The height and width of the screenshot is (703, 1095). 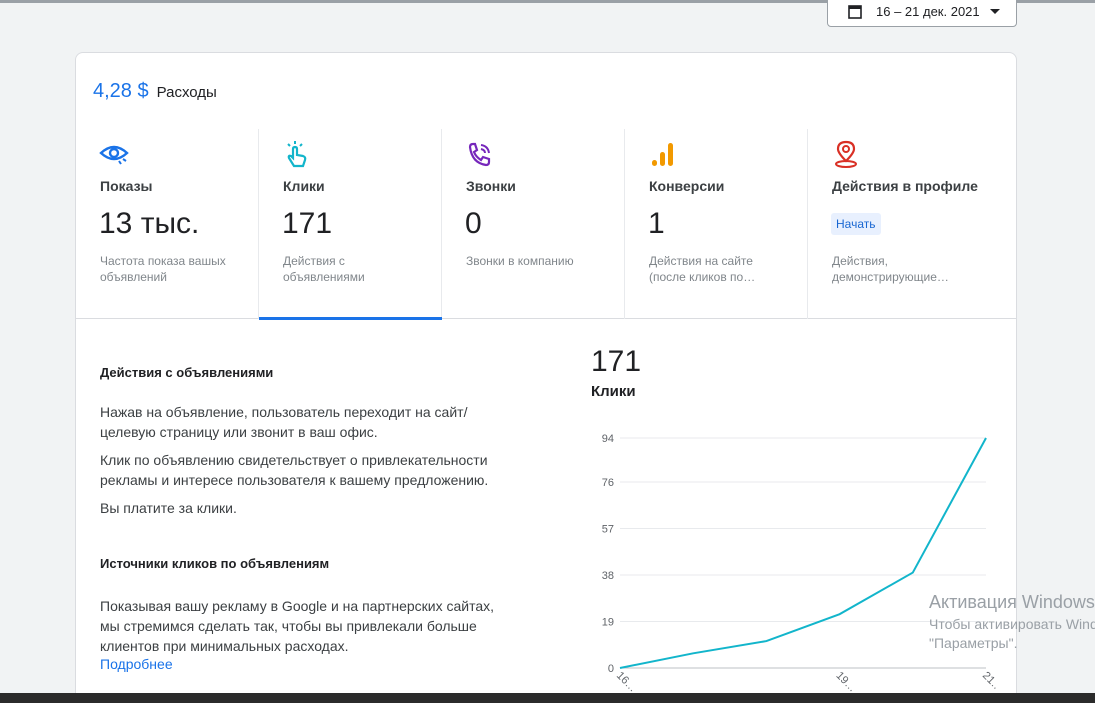 I want to click on metric-value: 13 тыс., so click(x=149, y=223).